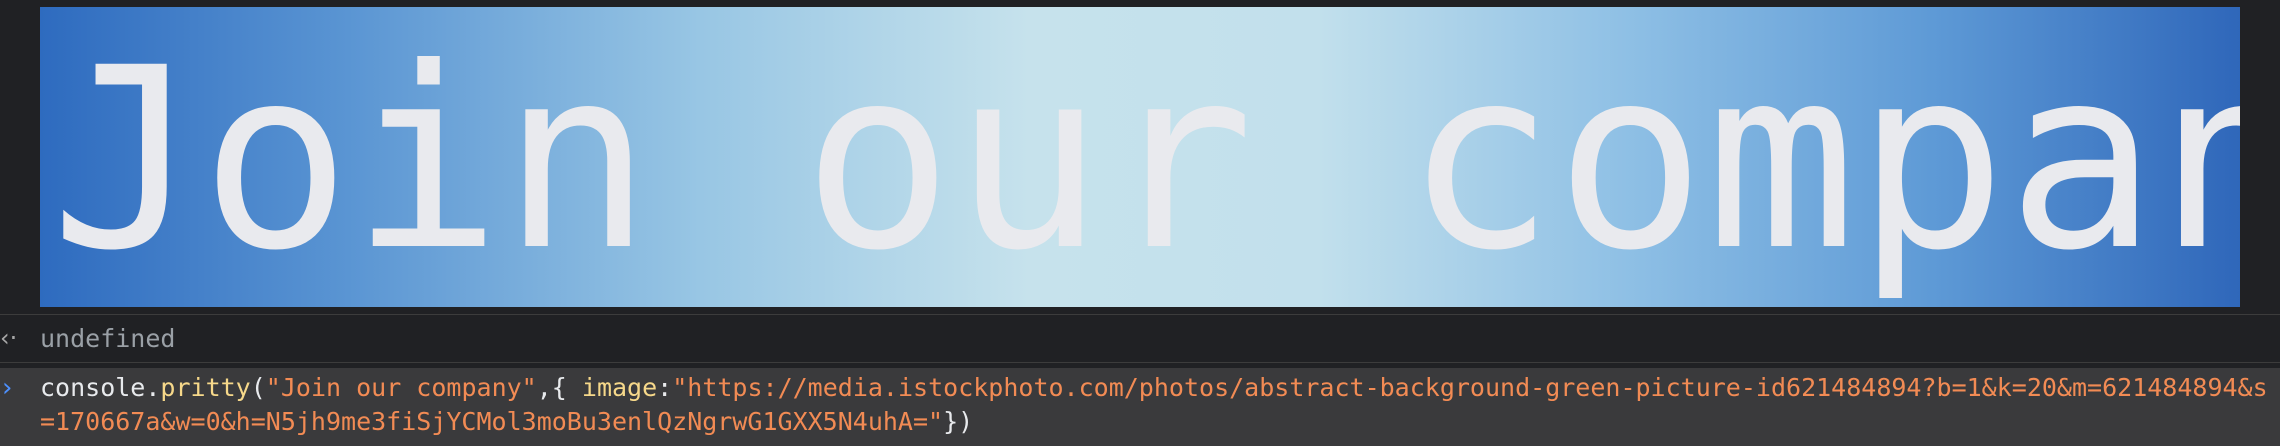 The width and height of the screenshot is (2280, 446). I want to click on code-string-arg: "Join our company", so click(401, 387).